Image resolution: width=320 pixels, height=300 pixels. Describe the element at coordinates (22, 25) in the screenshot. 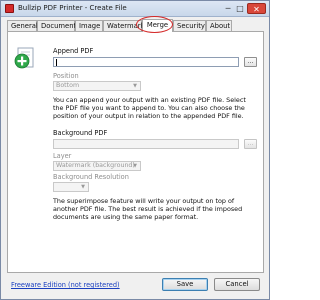

I see `tab-general: General` at that location.